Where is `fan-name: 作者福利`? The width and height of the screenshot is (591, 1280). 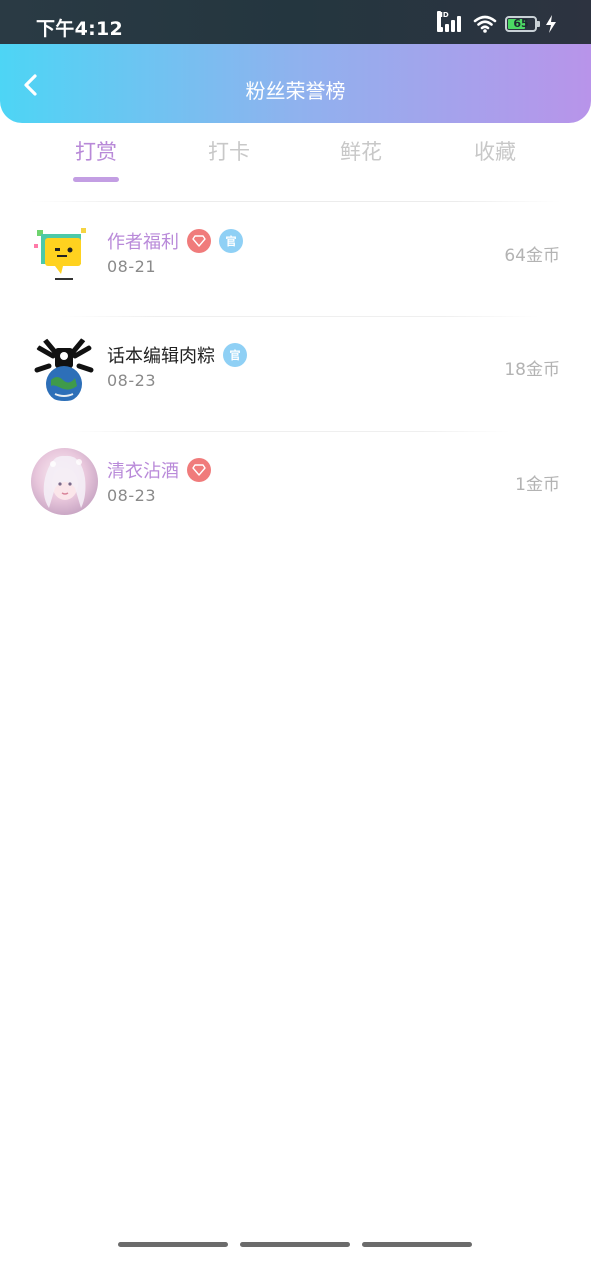
fan-name: 作者福利 is located at coordinates (143, 241).